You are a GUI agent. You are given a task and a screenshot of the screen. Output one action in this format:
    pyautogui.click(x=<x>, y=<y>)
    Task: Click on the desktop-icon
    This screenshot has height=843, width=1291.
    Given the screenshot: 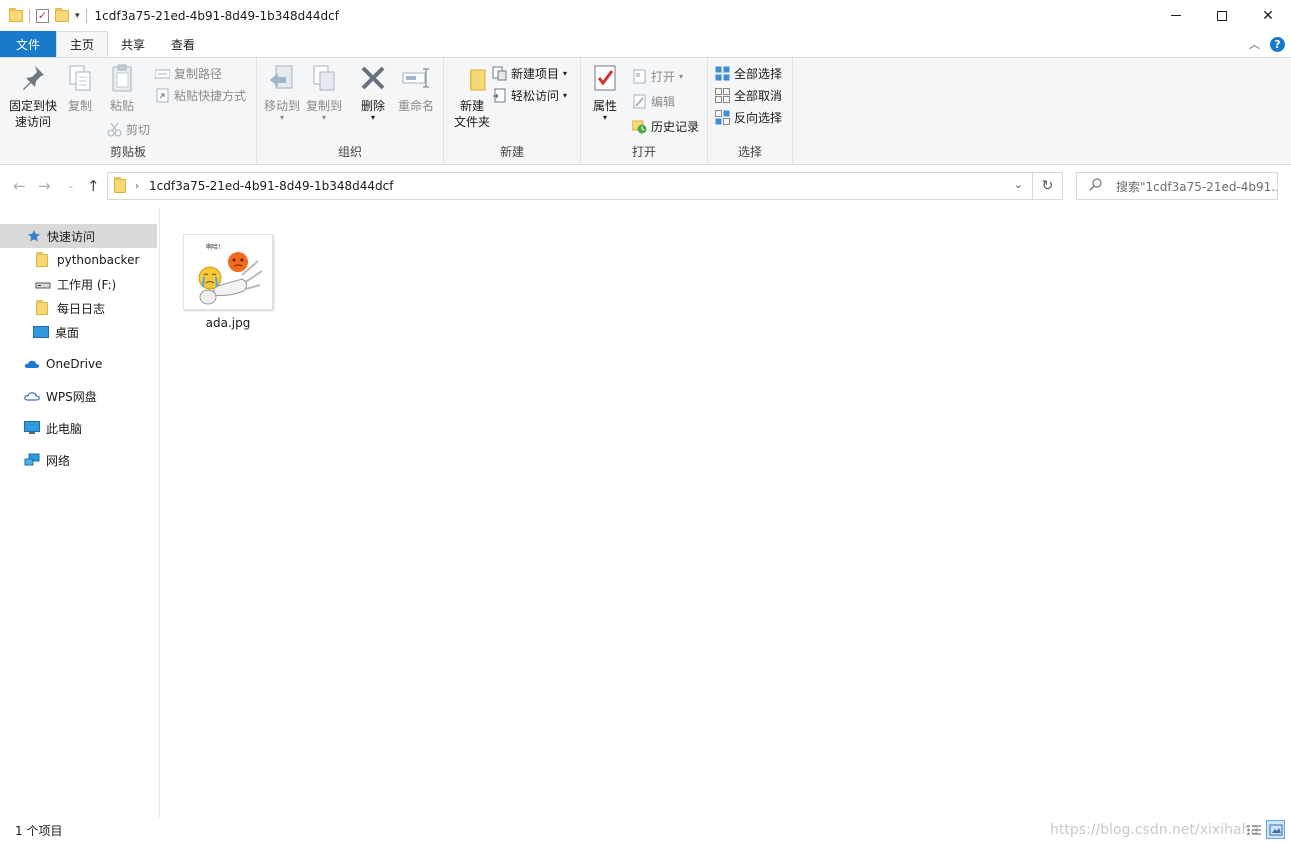 What is the action you would take?
    pyautogui.click(x=41, y=332)
    